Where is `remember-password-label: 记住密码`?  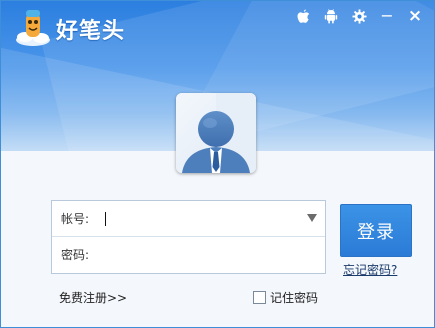 remember-password-label: 记住密码 is located at coordinates (294, 297).